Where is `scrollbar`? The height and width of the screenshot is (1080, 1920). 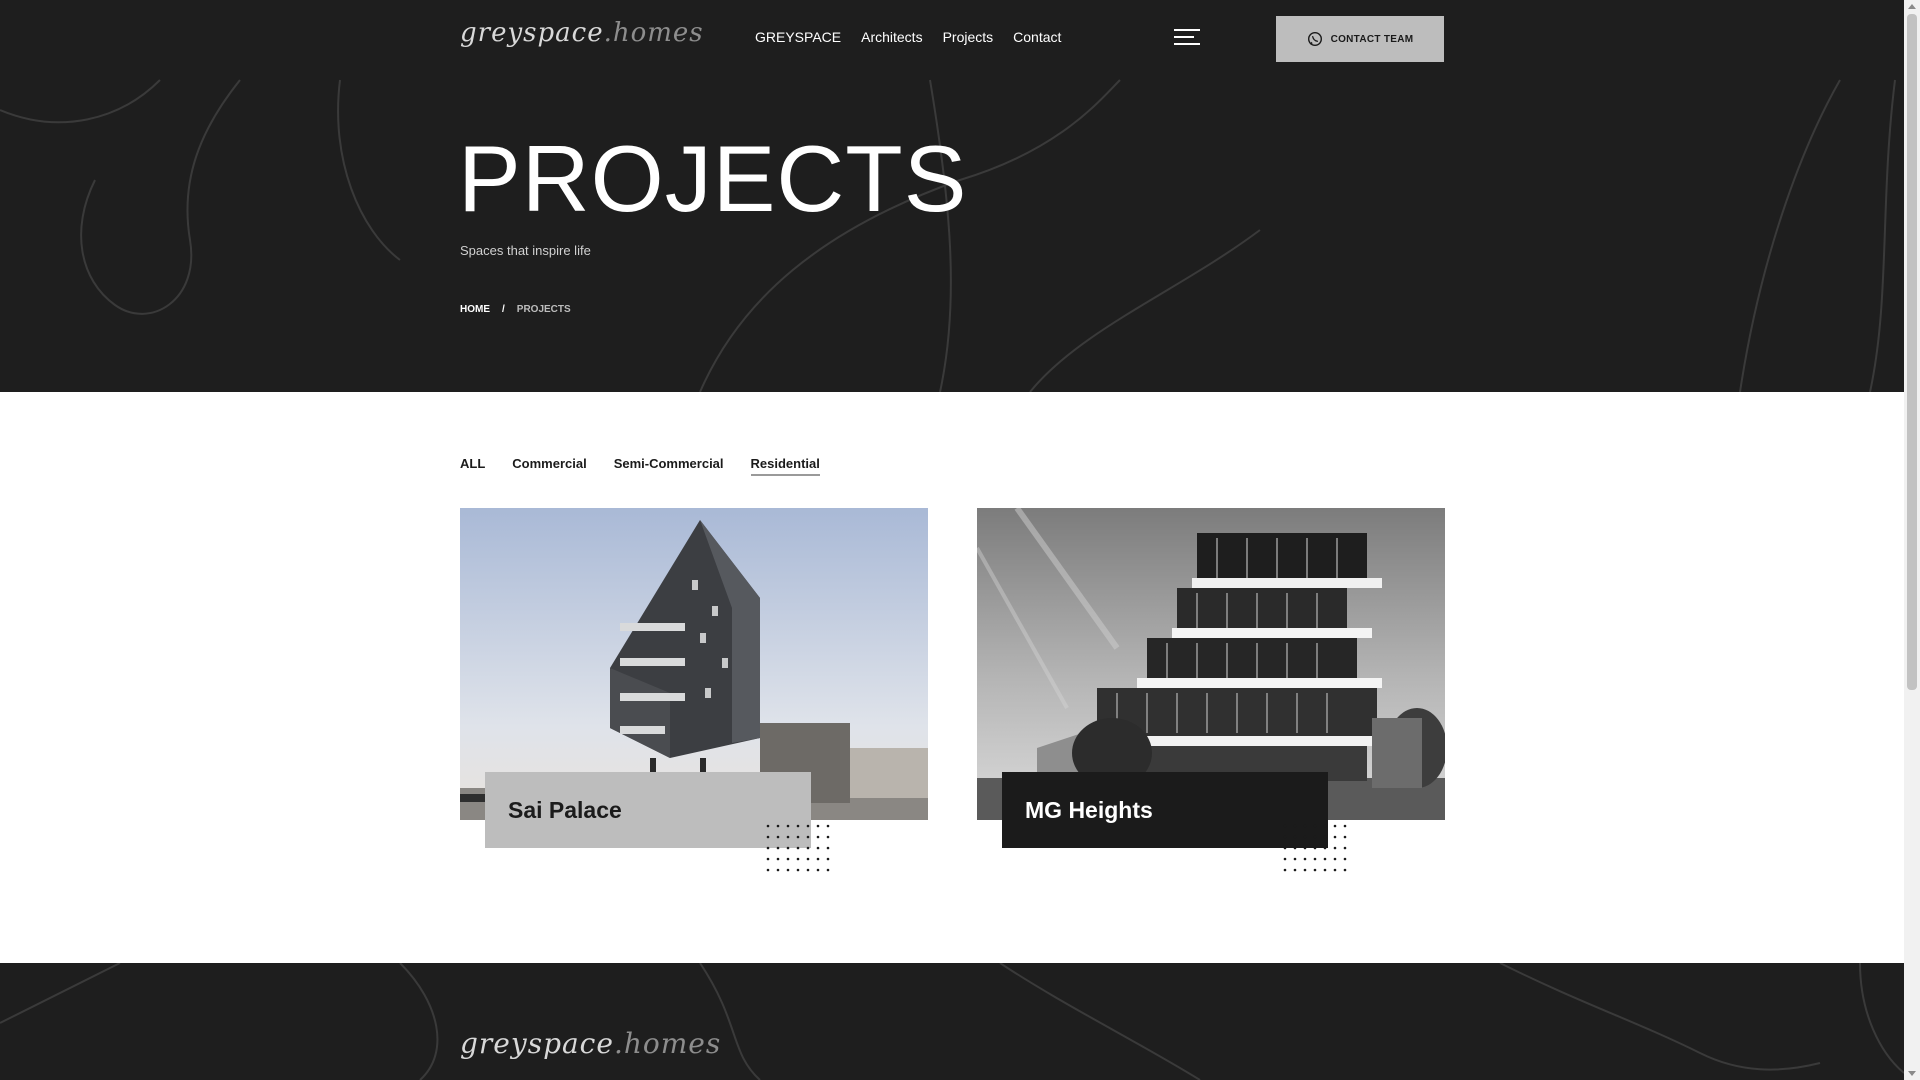
scrollbar is located at coordinates (1912, 540).